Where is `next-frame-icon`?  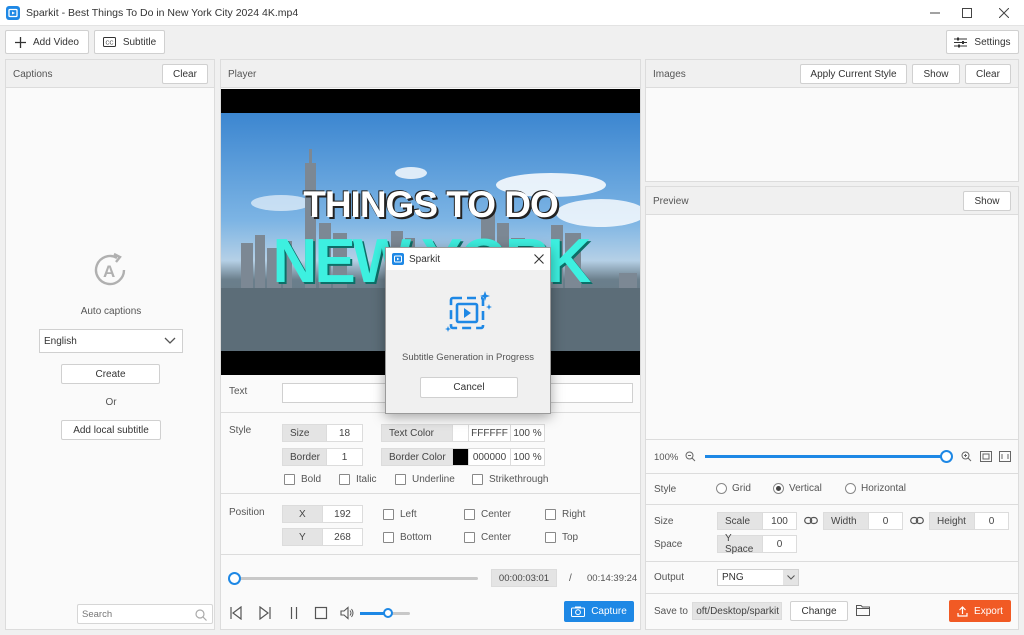 next-frame-icon is located at coordinates (265, 613).